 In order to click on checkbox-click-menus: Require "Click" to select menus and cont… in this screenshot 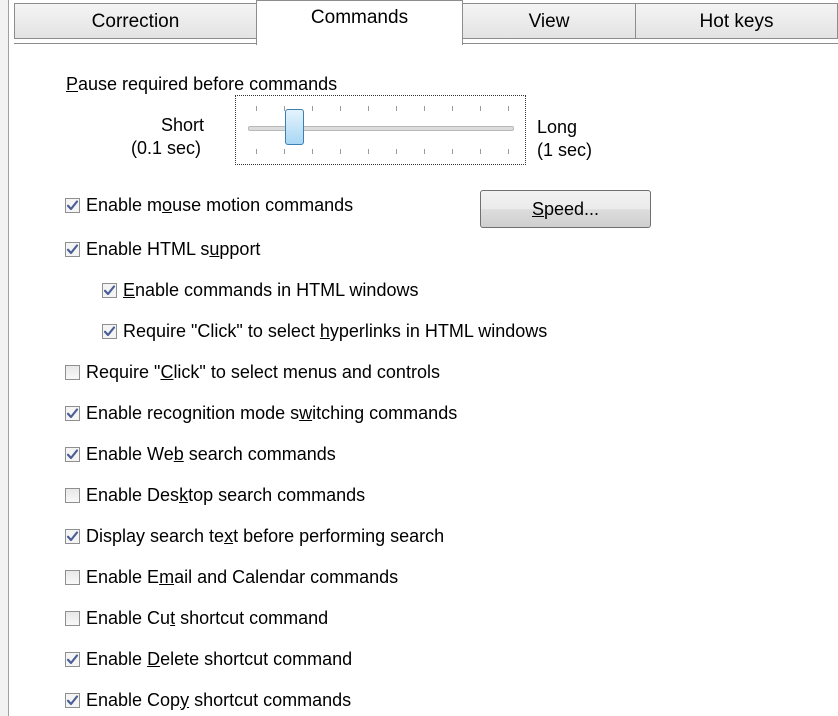, I will do `click(252, 372)`.